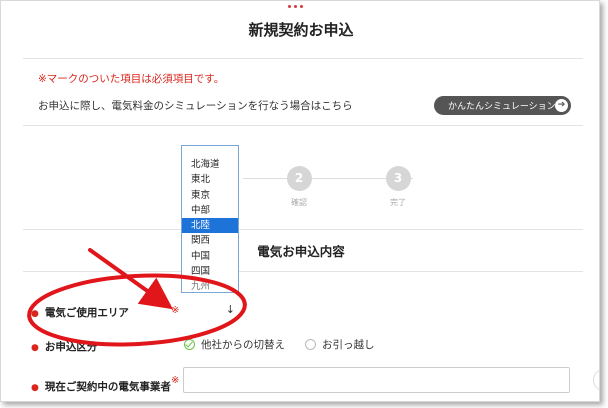 This screenshot has width=608, height=408. Describe the element at coordinates (195, 106) in the screenshot. I see `simulation-text: お申込に際し、電気料金のシミュレーションを行なう場合はこちら` at that location.